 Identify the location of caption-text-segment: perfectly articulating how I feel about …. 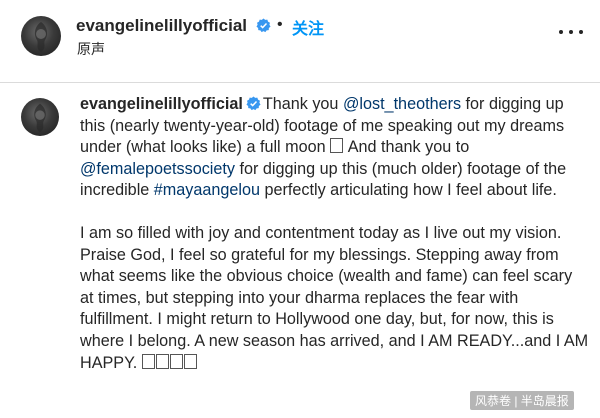
(408, 190).